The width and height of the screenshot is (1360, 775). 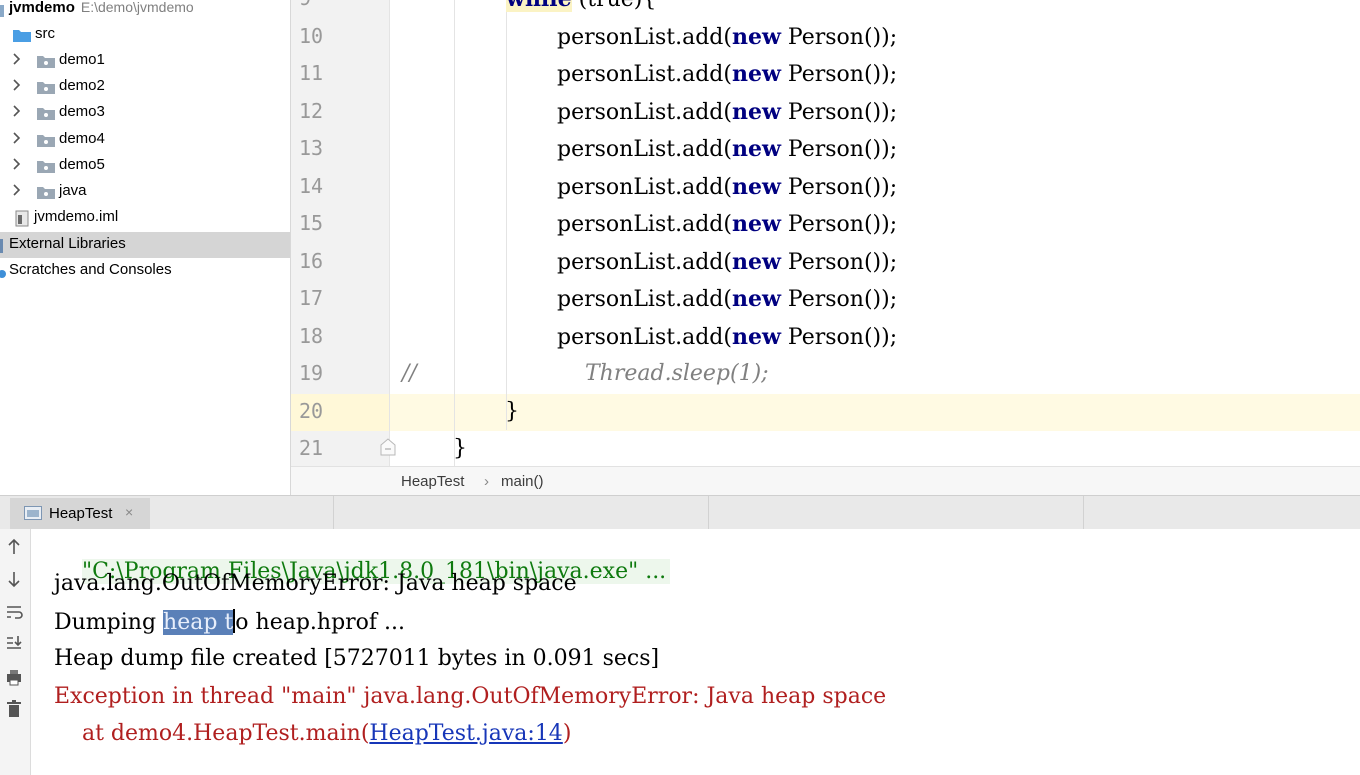 I want to click on line-number: 20, so click(x=311, y=411).